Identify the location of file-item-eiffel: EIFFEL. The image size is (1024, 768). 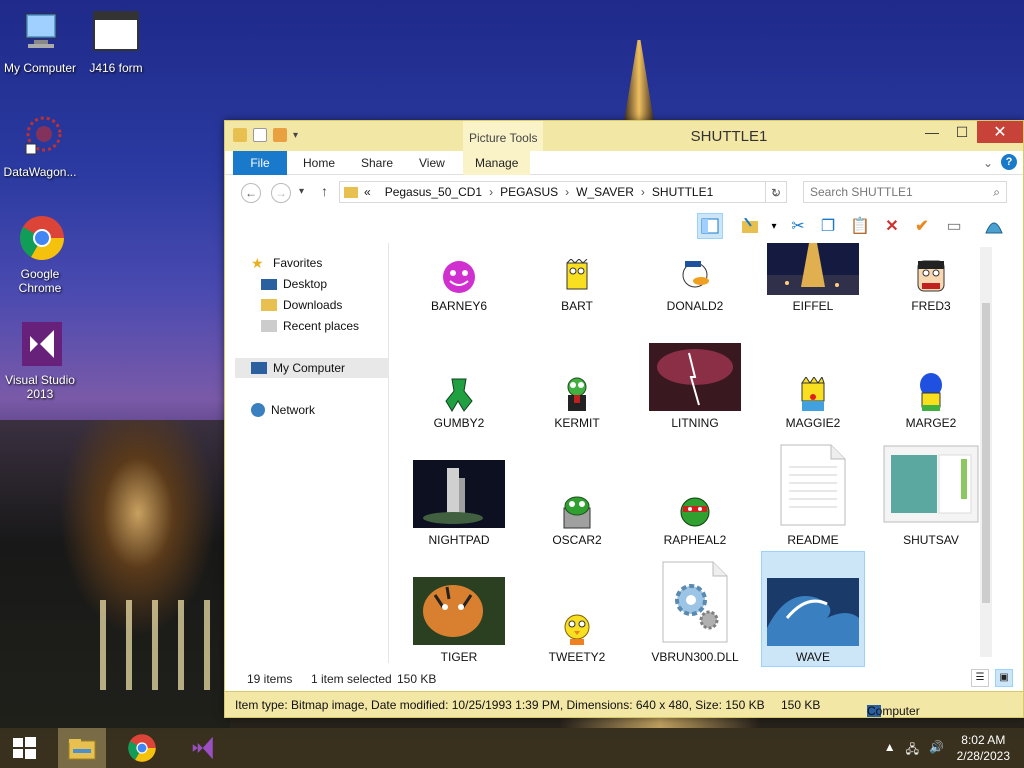
(813, 278).